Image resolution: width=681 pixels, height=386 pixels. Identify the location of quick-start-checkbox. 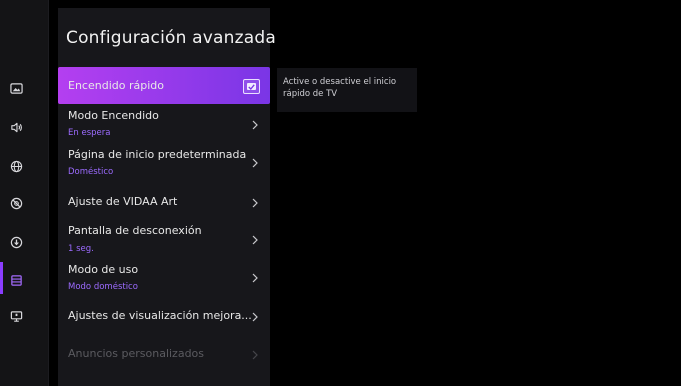
(251, 86).